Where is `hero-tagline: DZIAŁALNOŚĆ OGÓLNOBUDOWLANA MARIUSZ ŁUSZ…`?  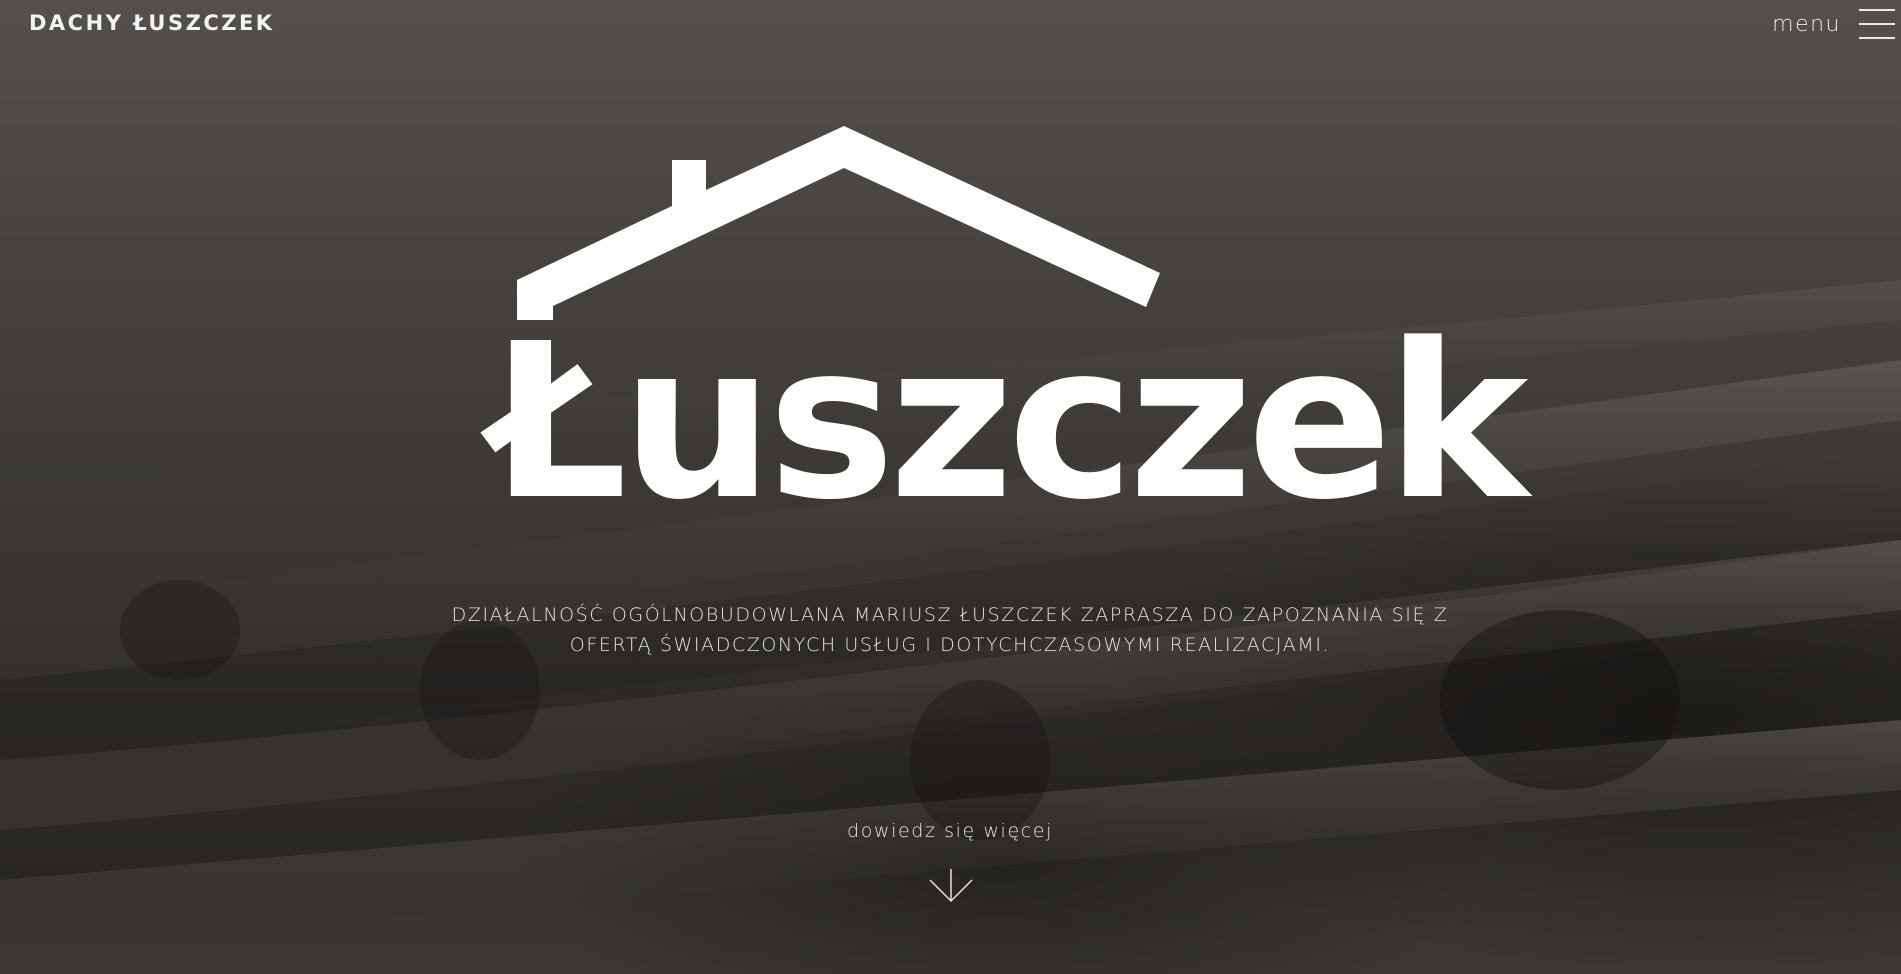
hero-tagline: DZIAŁALNOŚĆ OGÓLNOBUDOWLANA MARIUSZ ŁUSZ… is located at coordinates (950, 630).